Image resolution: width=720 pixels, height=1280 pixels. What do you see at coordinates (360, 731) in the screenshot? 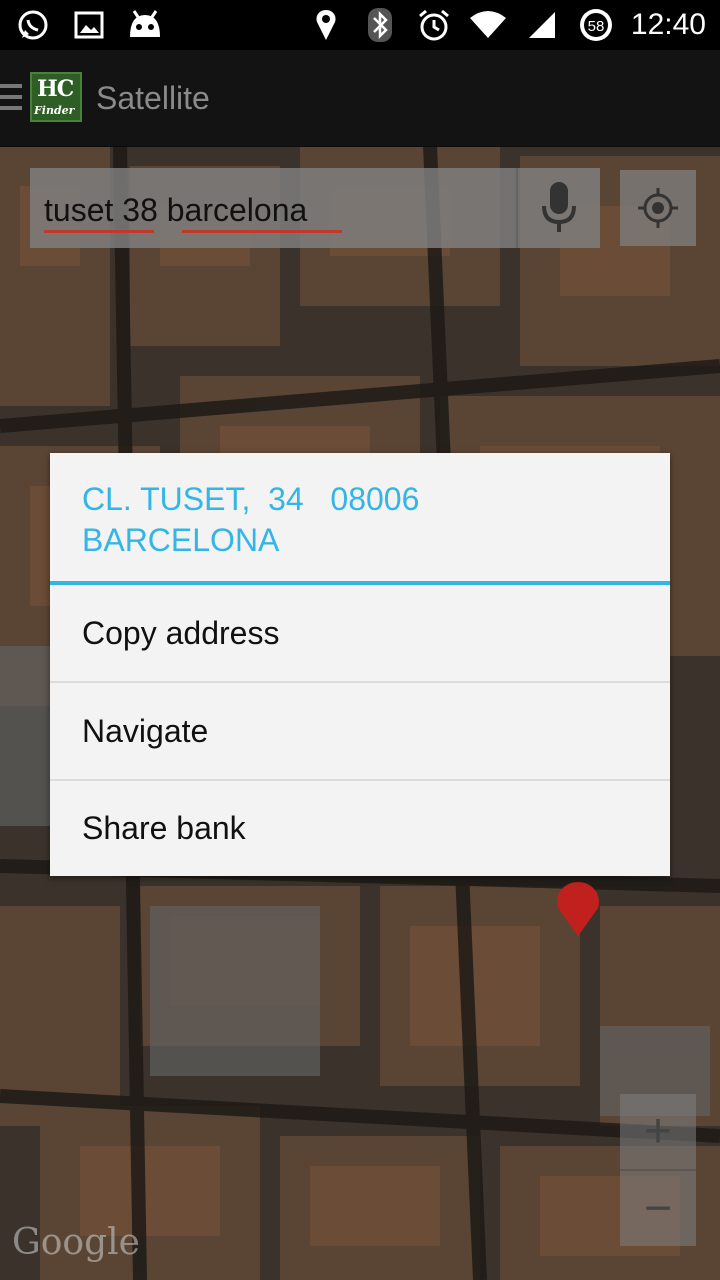
I see `menu-item-navigate: Navigate` at bounding box center [360, 731].